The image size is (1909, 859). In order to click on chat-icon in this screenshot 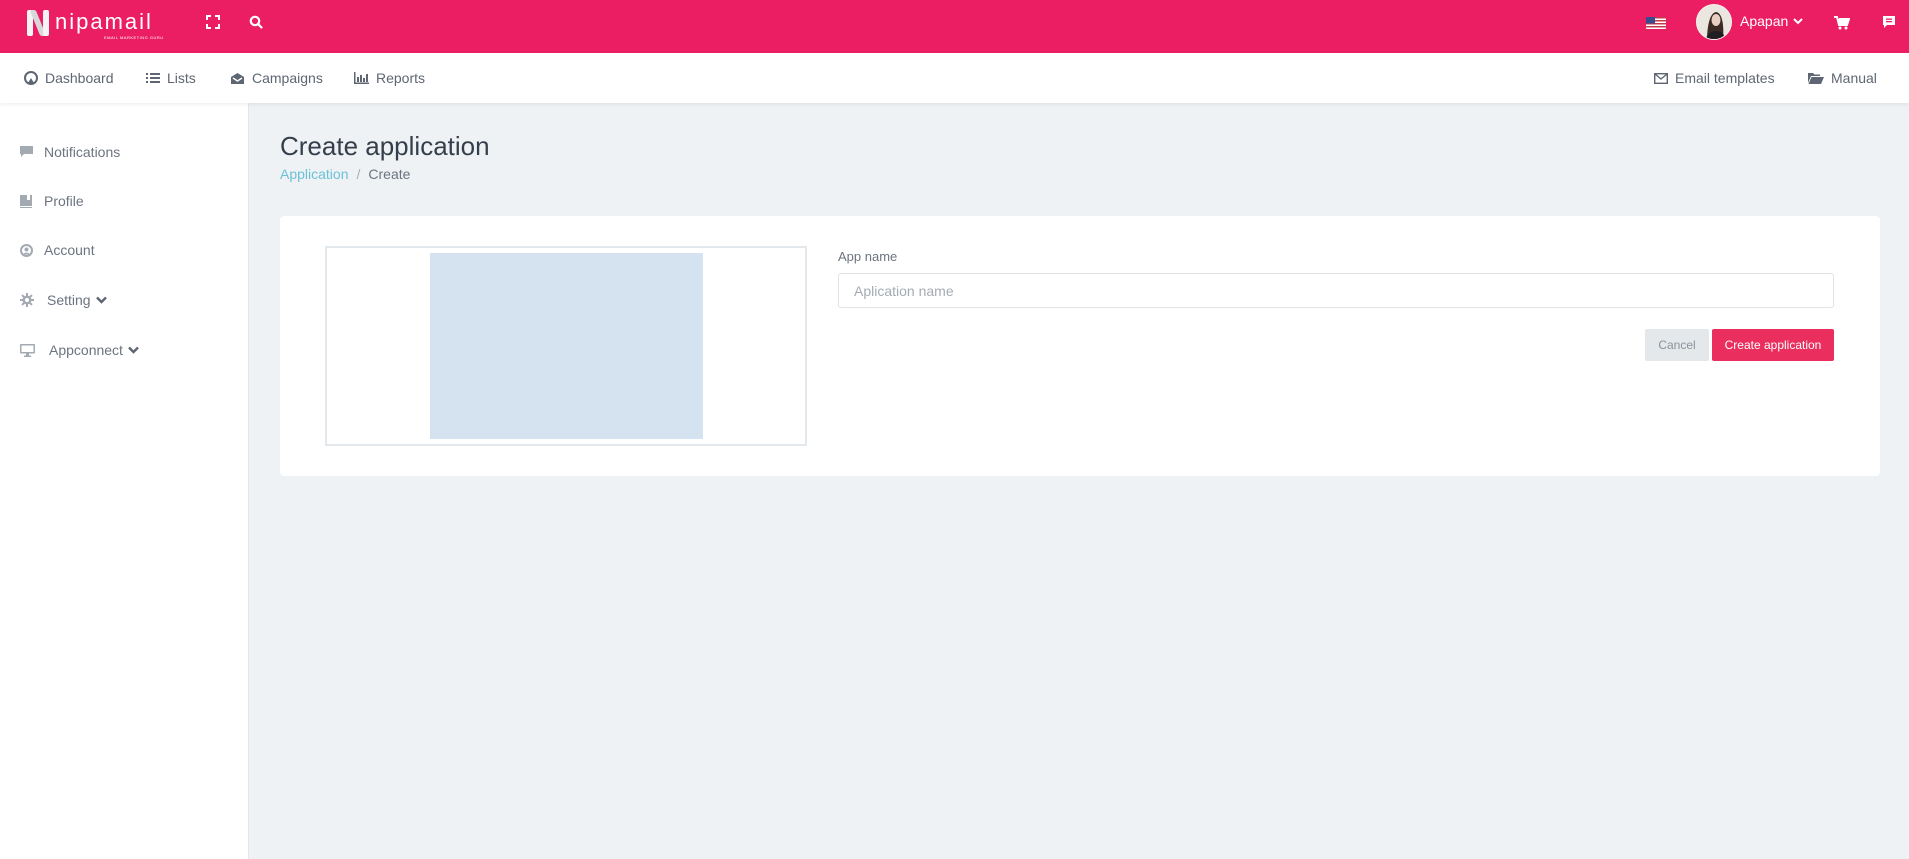, I will do `click(1889, 22)`.